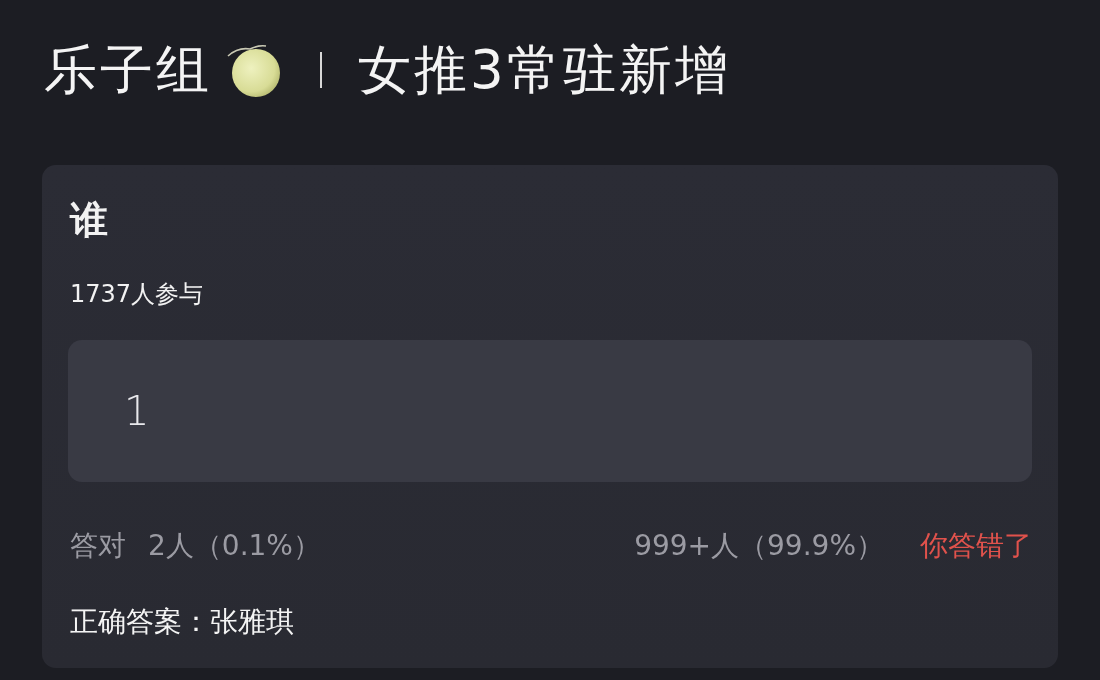 This screenshot has width=1100, height=680. What do you see at coordinates (136, 294) in the screenshot?
I see `participant-count: 1737人参与` at bounding box center [136, 294].